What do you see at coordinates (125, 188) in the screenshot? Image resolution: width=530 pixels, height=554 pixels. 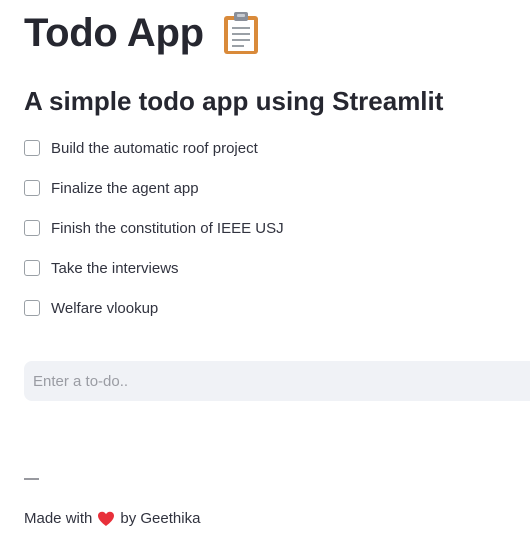 I see `todo-label: Finalize the agent app` at bounding box center [125, 188].